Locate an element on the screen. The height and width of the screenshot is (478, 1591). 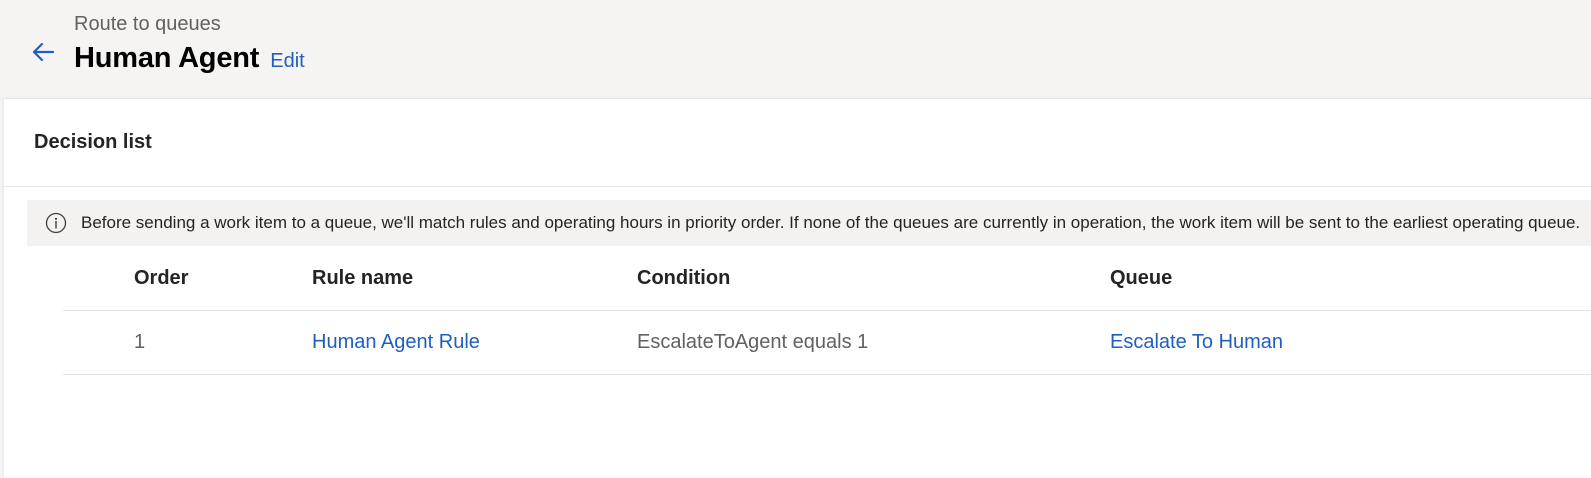
breadcrumb: Route to queues is located at coordinates (147, 24).